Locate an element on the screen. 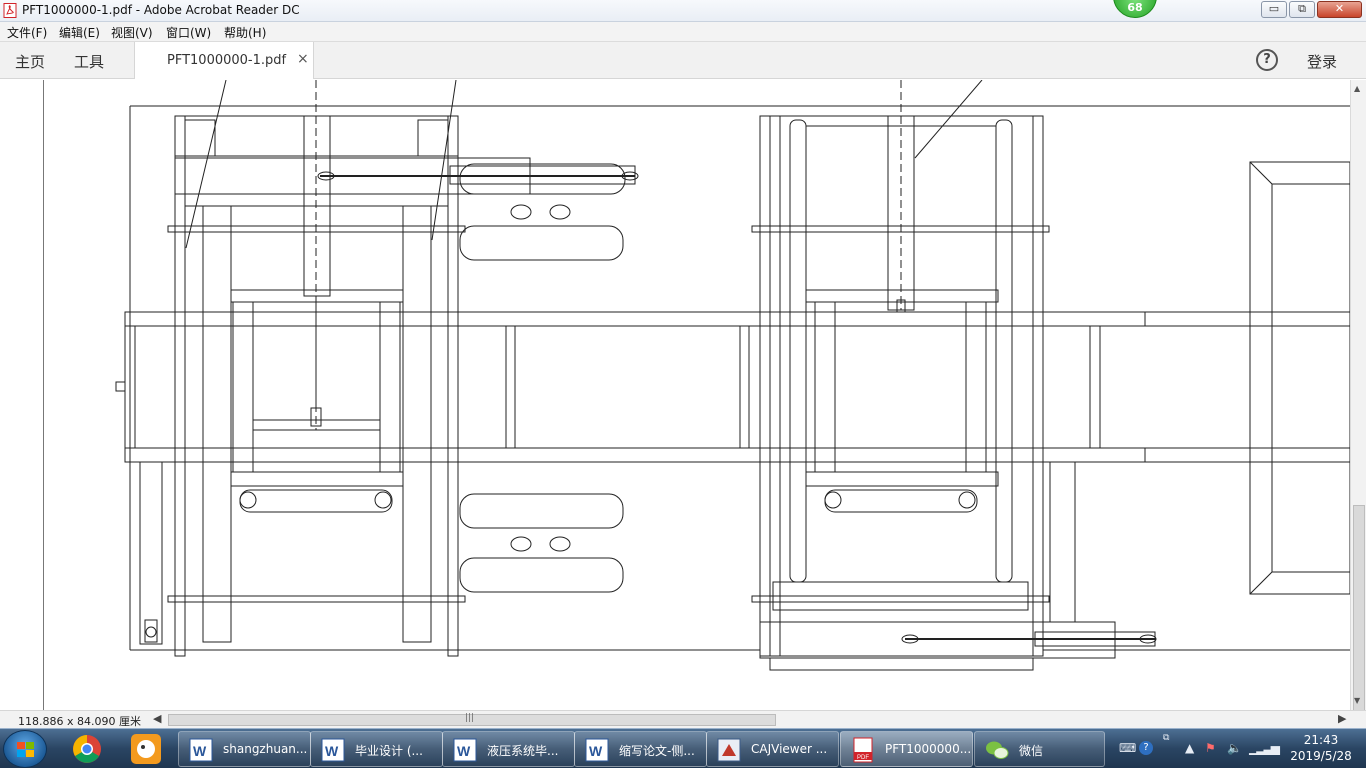 The width and height of the screenshot is (1366, 769). cajviewer-icon is located at coordinates (729, 750).